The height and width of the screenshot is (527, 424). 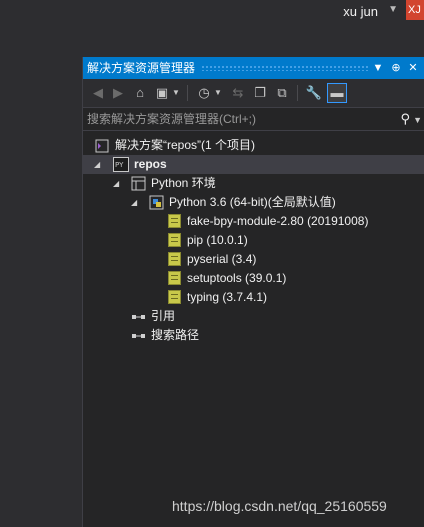 What do you see at coordinates (253, 335) in the screenshot?
I see `tree-item-search-paths: 搜索路径` at bounding box center [253, 335].